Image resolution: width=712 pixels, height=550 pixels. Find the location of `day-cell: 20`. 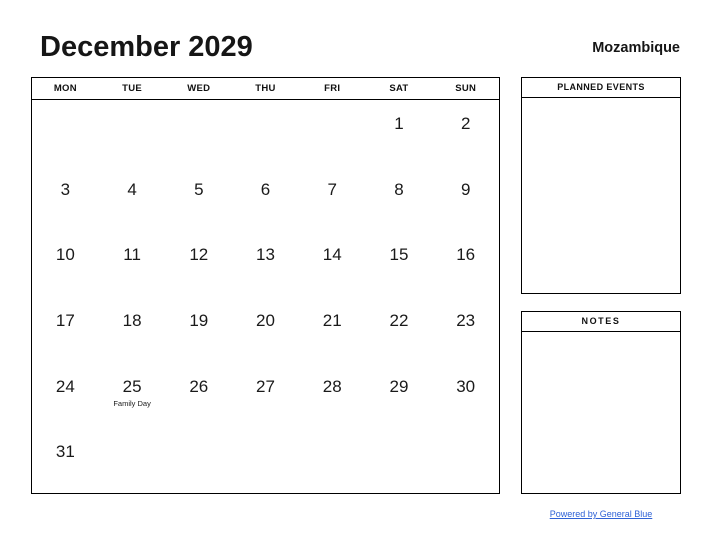

day-cell: 20 is located at coordinates (265, 330).